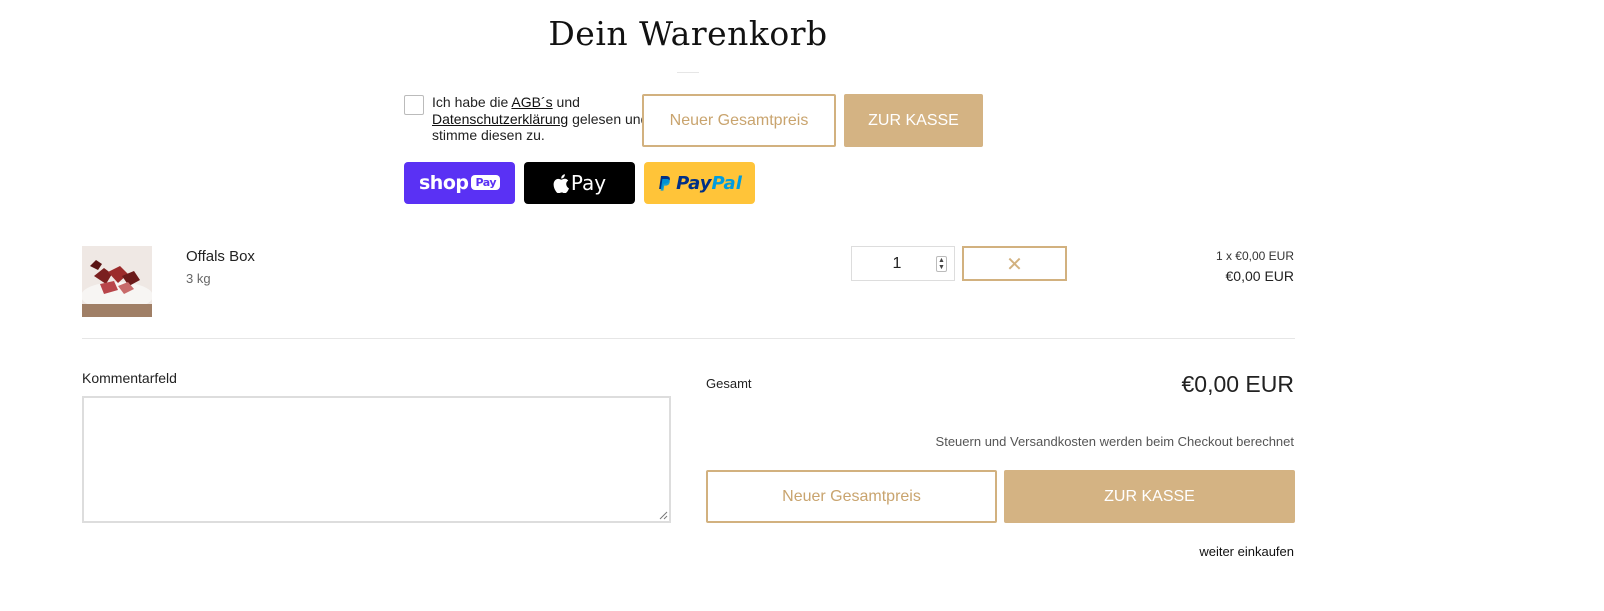 Image resolution: width=1604 pixels, height=611 pixels. What do you see at coordinates (1254, 256) in the screenshot?
I see `unit-price: 1 x €0,00 EUR` at bounding box center [1254, 256].